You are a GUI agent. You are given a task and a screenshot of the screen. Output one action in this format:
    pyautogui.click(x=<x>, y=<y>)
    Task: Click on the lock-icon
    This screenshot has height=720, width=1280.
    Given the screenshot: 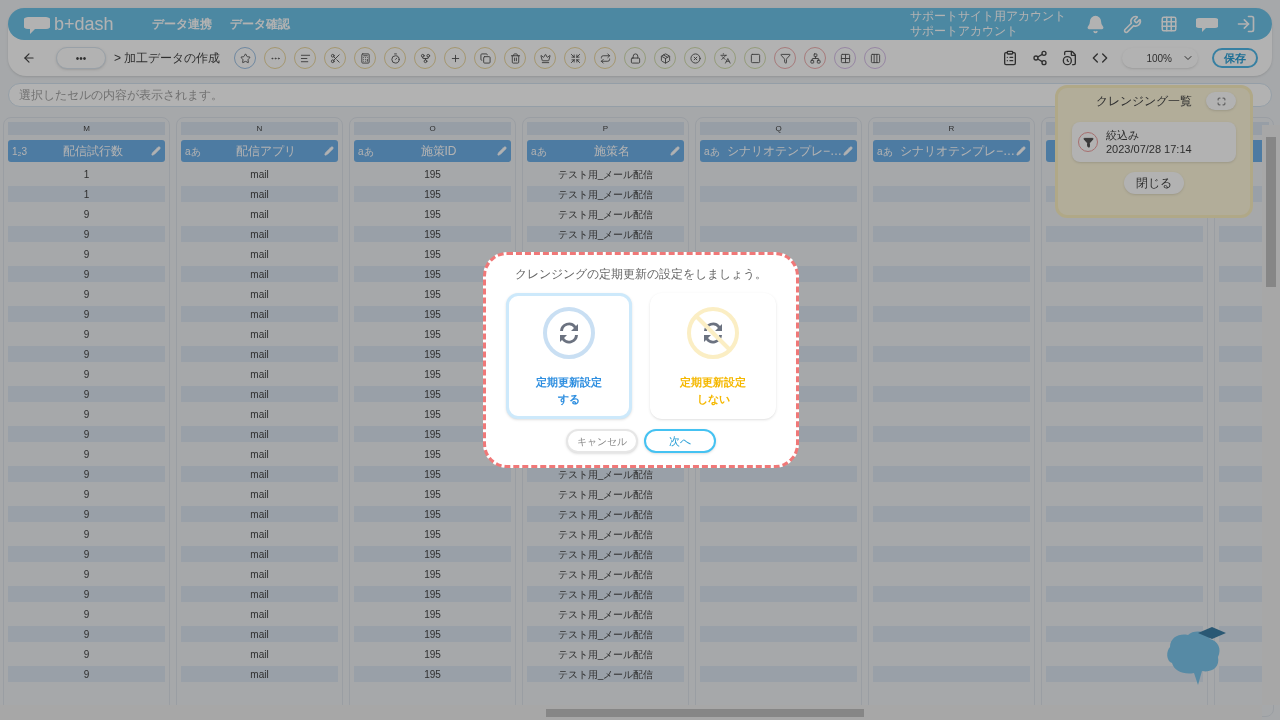 What is the action you would take?
    pyautogui.click(x=635, y=58)
    